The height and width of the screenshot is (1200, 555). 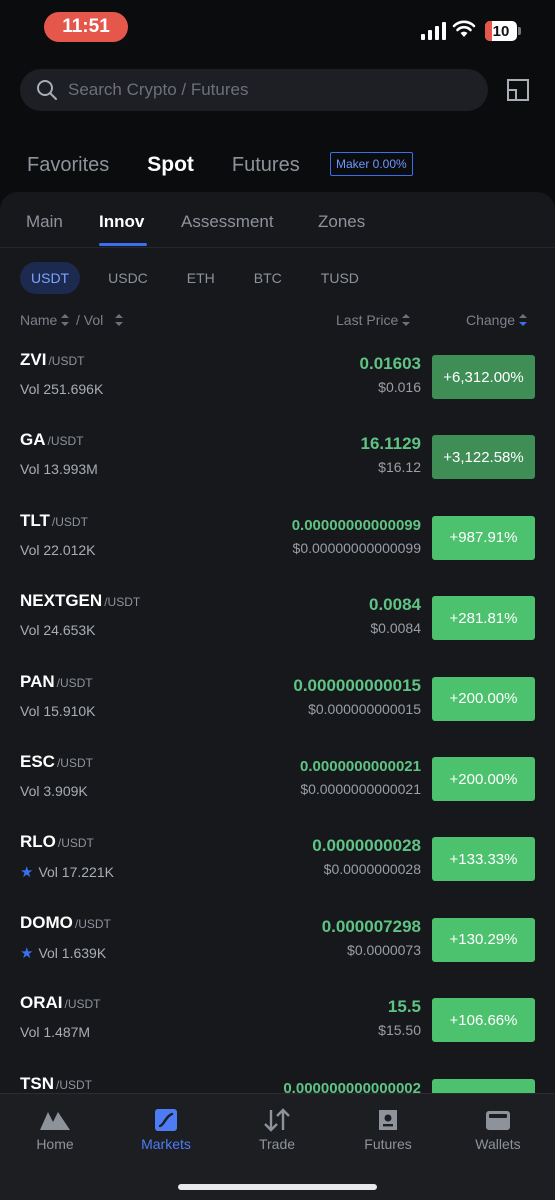 What do you see at coordinates (50, 278) in the screenshot?
I see `quote-usdt: USDT` at bounding box center [50, 278].